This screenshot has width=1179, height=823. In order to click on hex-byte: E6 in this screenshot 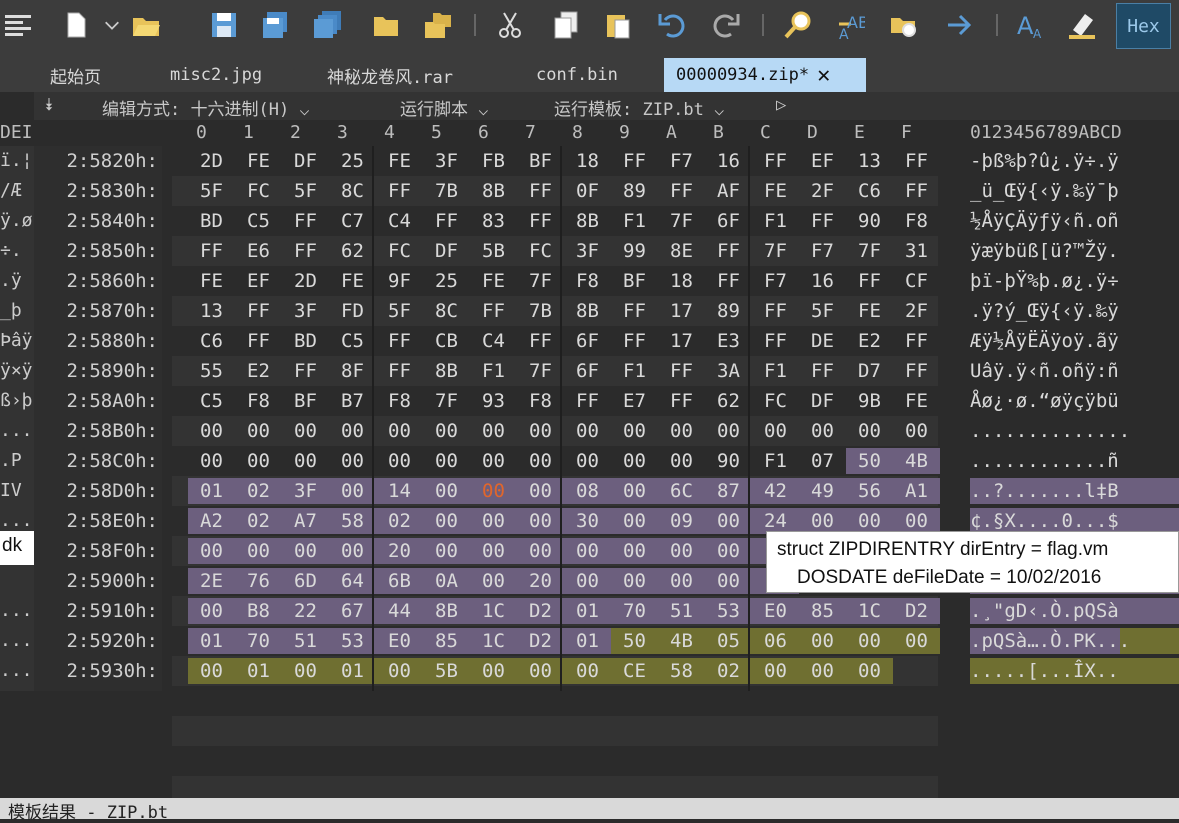, I will do `click(258, 251)`.